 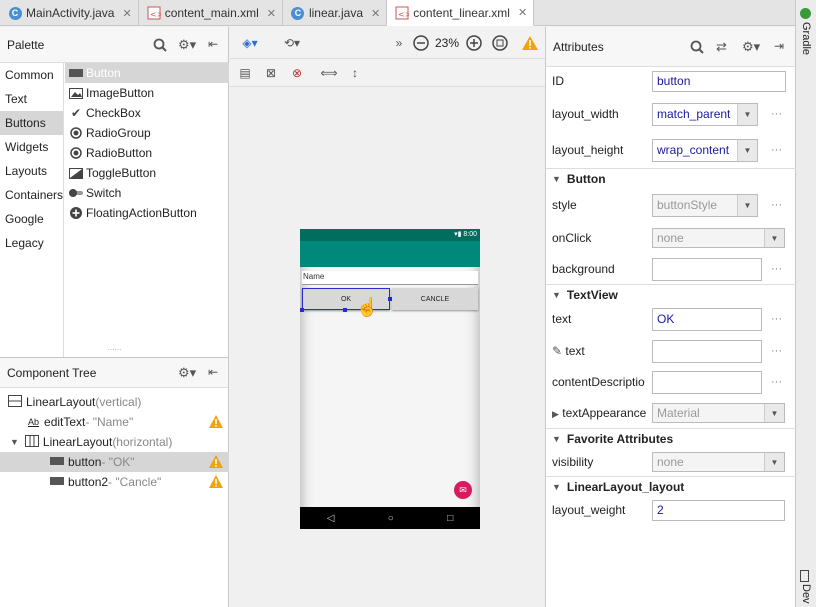 I want to click on recents-icon: □, so click(x=450, y=518).